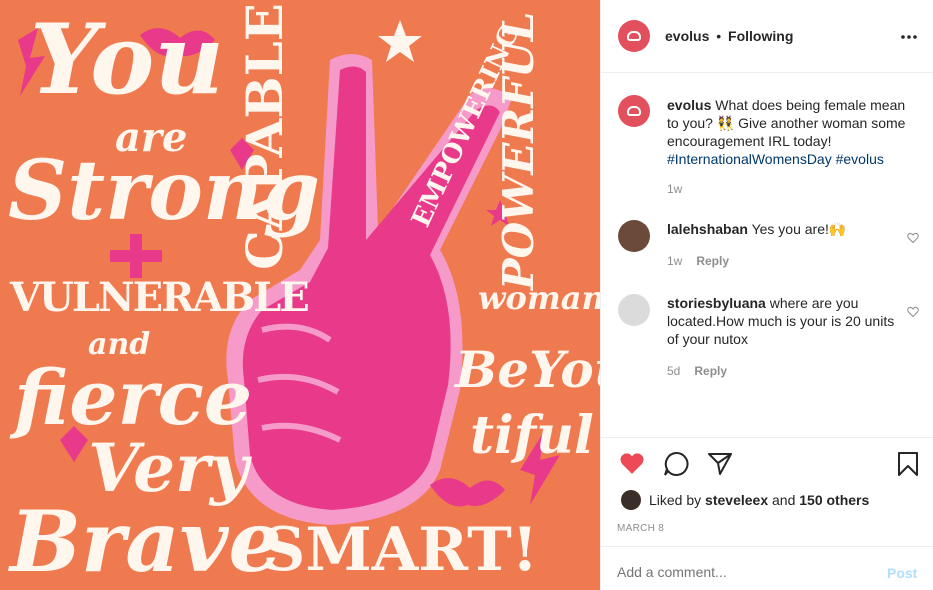  Describe the element at coordinates (160, 297) in the screenshot. I see `poster-word-vulnerable: VULNERABLE` at that location.